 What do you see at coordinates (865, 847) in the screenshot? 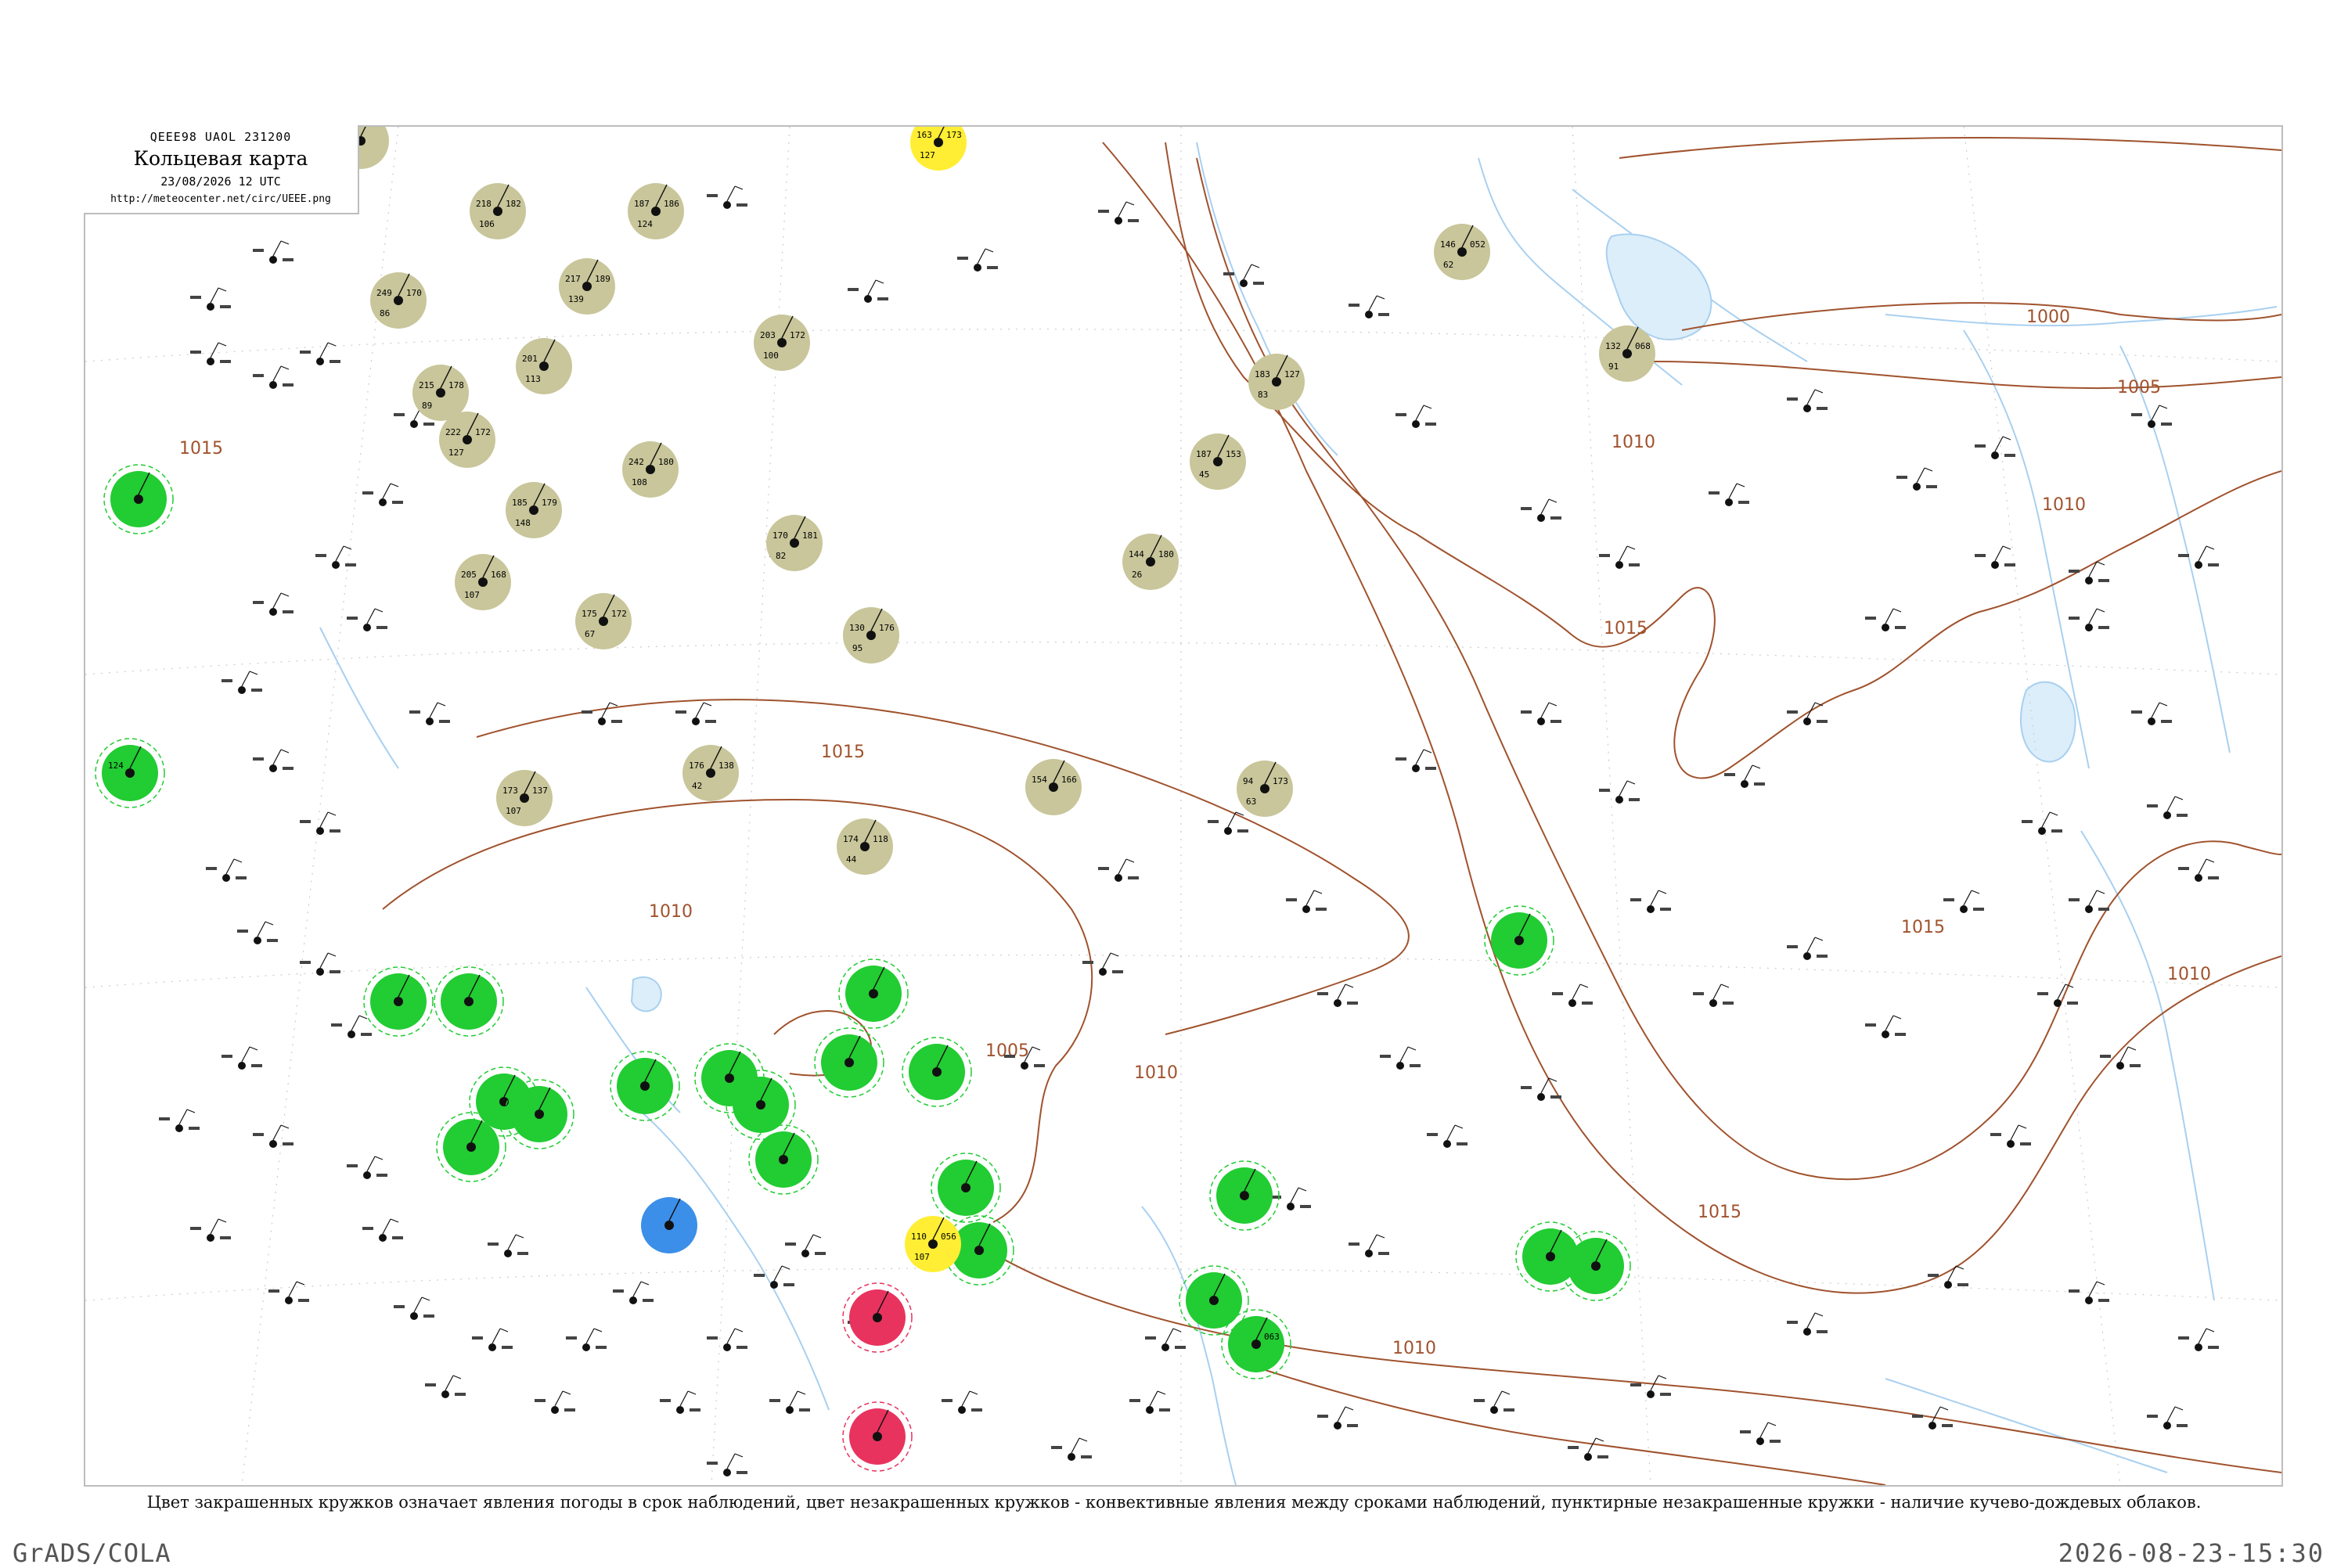
I see `station-marker: 174 118 44` at bounding box center [865, 847].